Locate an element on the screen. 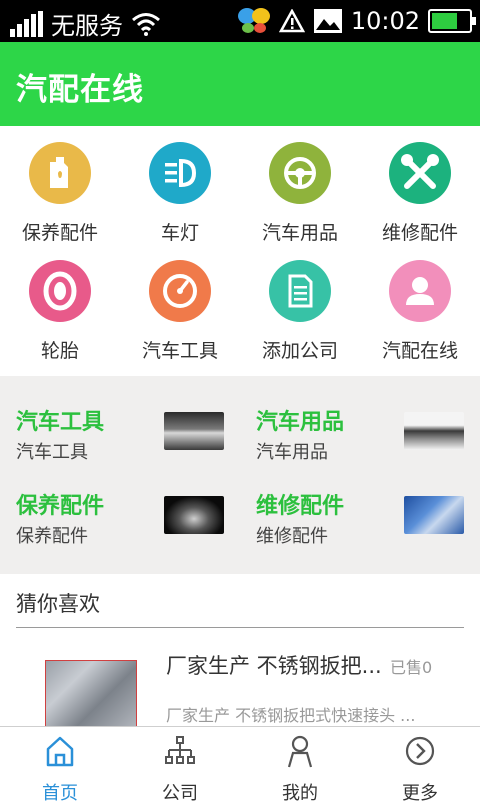 The height and width of the screenshot is (805, 480). oil-bottle-icon is located at coordinates (59, 172).